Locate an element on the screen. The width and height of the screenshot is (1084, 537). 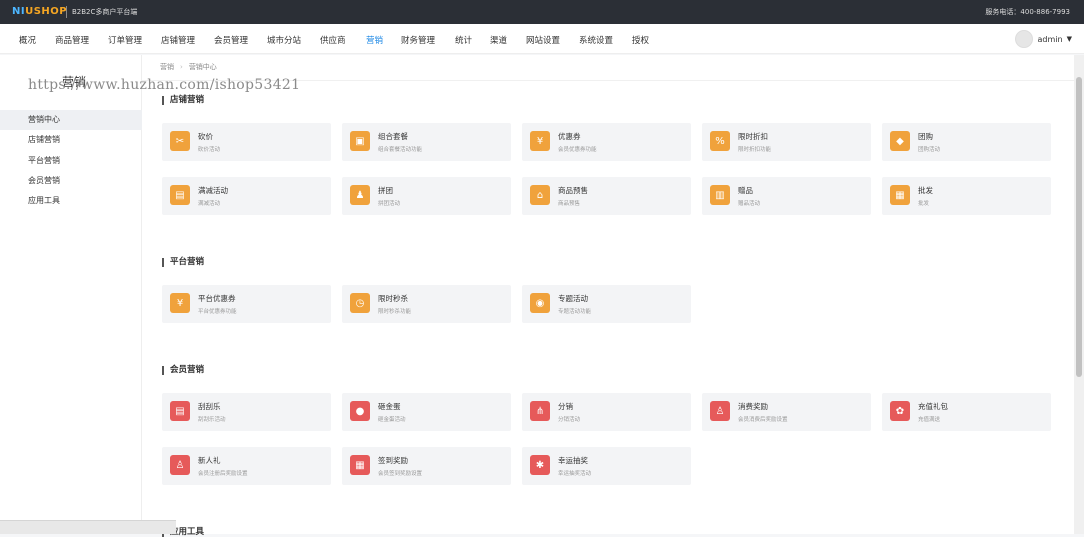
platform-subtitle: B2B2C多商户平台端 is located at coordinates (105, 12).